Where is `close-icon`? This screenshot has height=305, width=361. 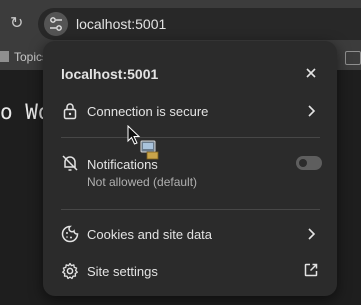 close-icon is located at coordinates (311, 73).